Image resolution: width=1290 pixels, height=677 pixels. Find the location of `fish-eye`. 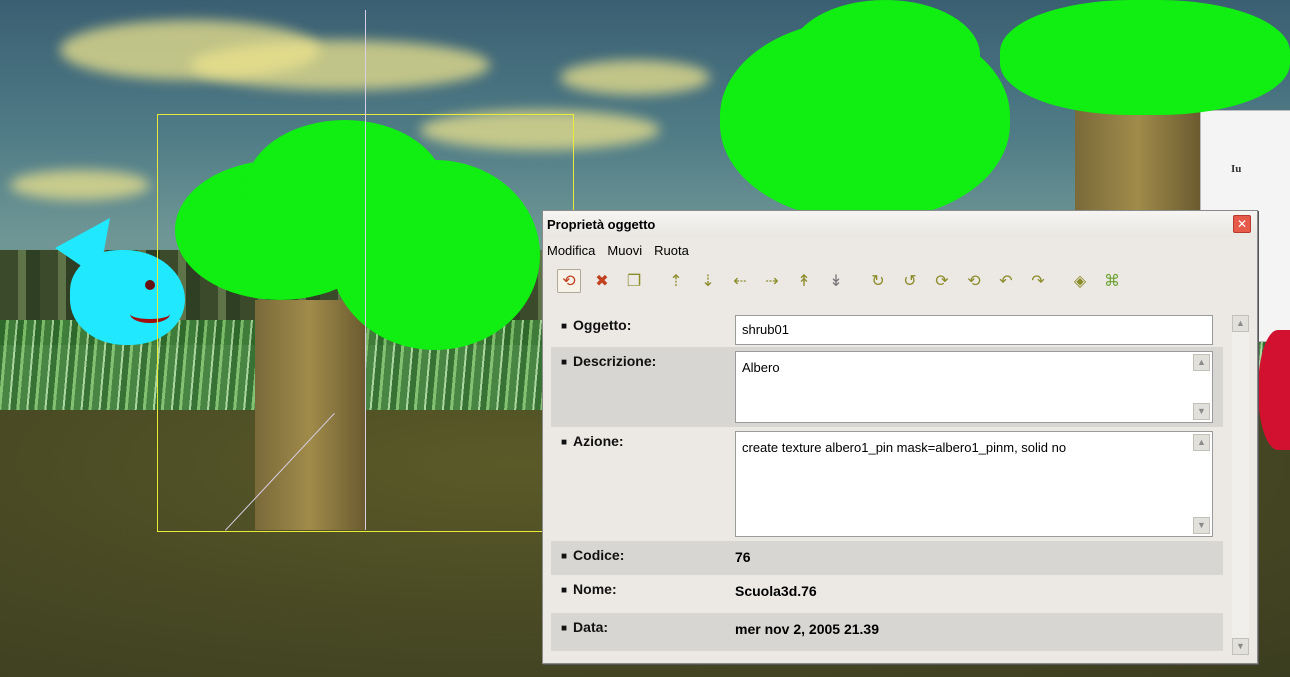

fish-eye is located at coordinates (150, 285).